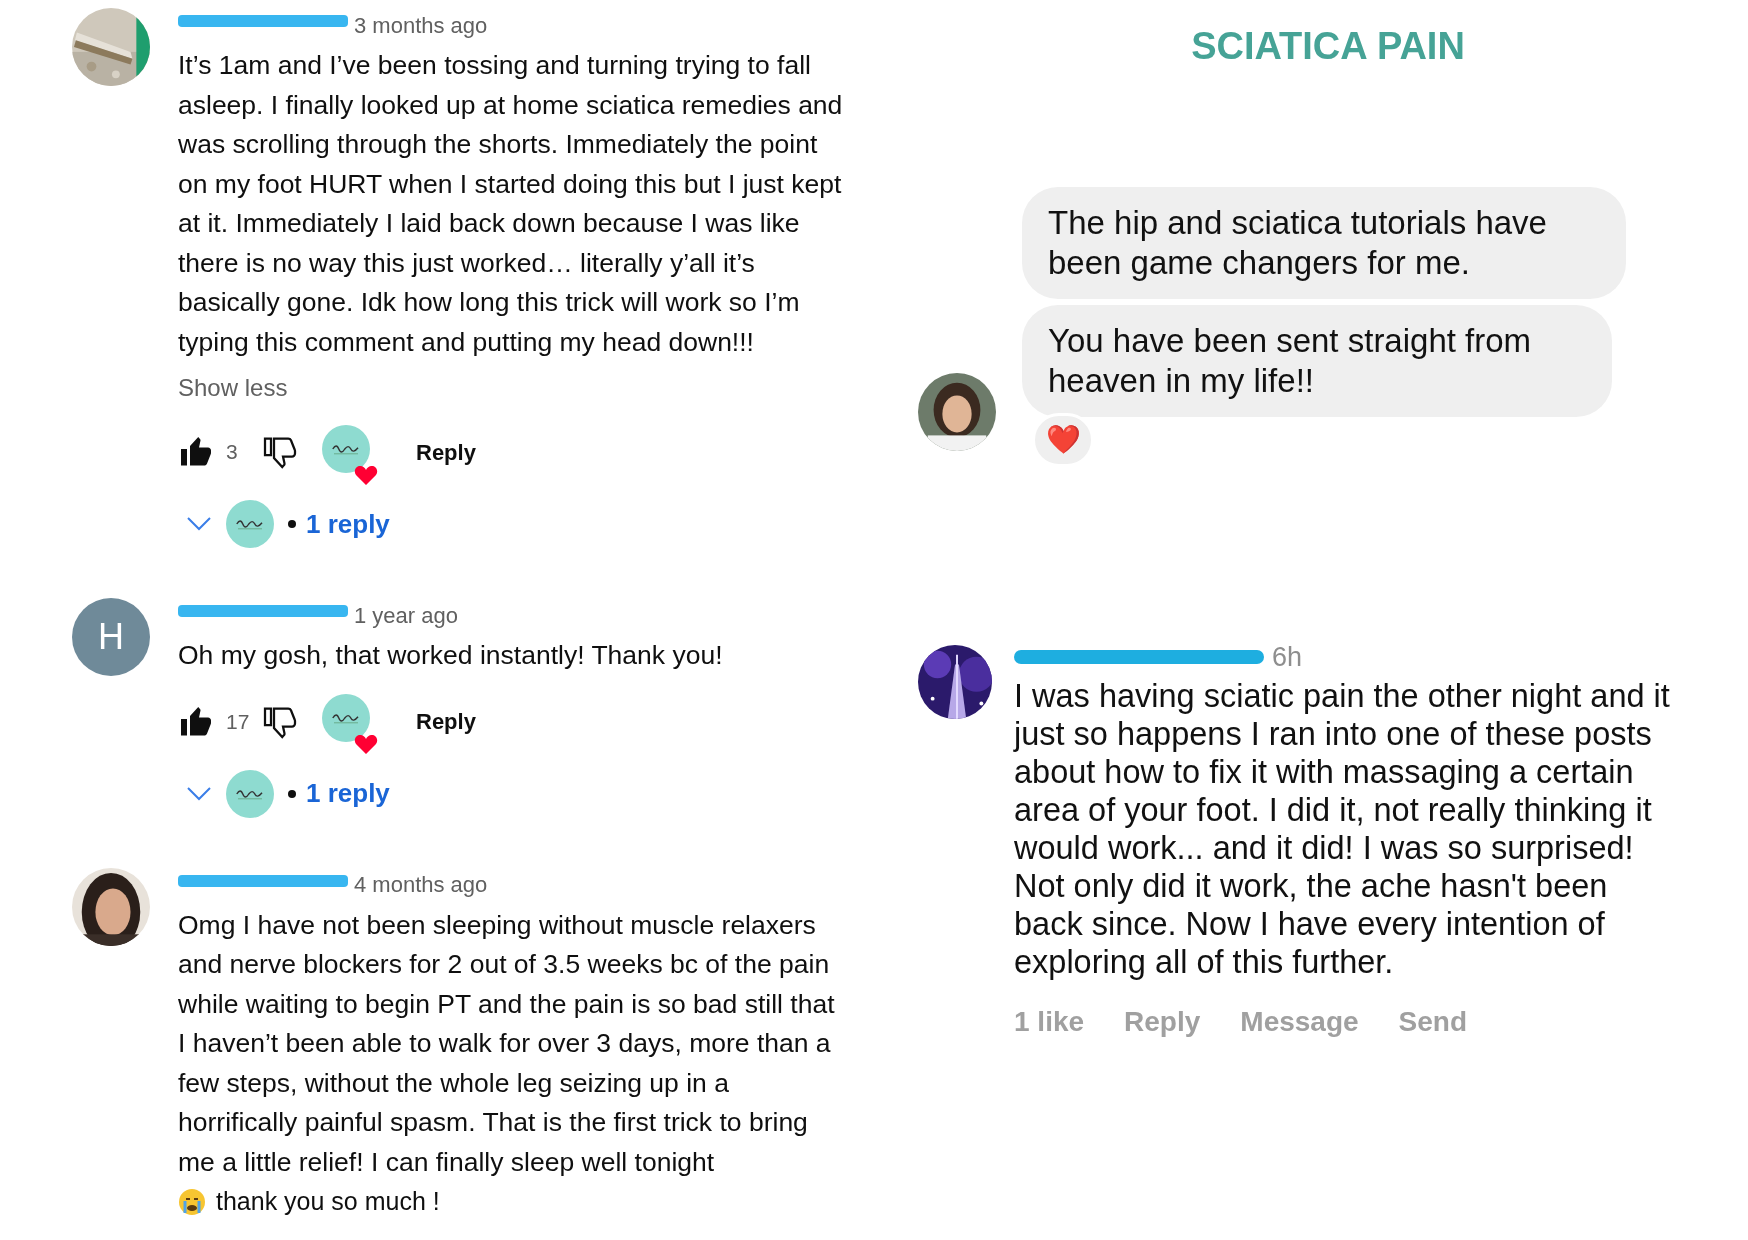  What do you see at coordinates (451, 655) in the screenshot?
I see `comment-text: Oh my gosh, that worked instantly! Thank you!` at bounding box center [451, 655].